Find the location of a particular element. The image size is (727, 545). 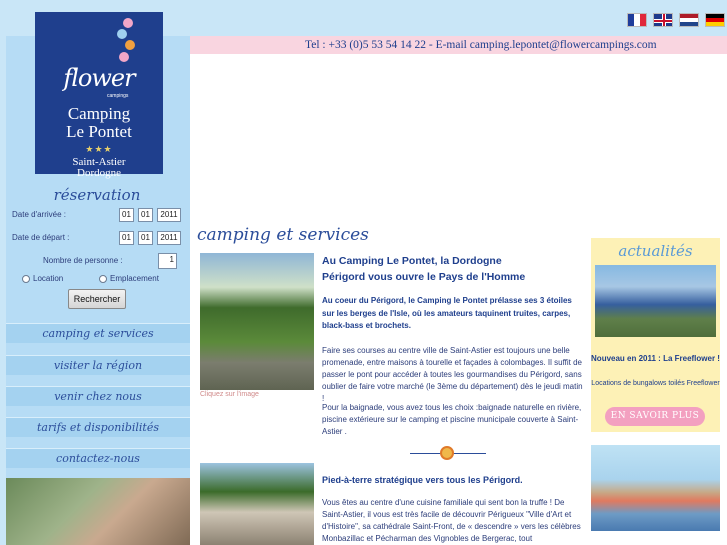

nav-camping-services: camping et services is located at coordinates (98, 333).